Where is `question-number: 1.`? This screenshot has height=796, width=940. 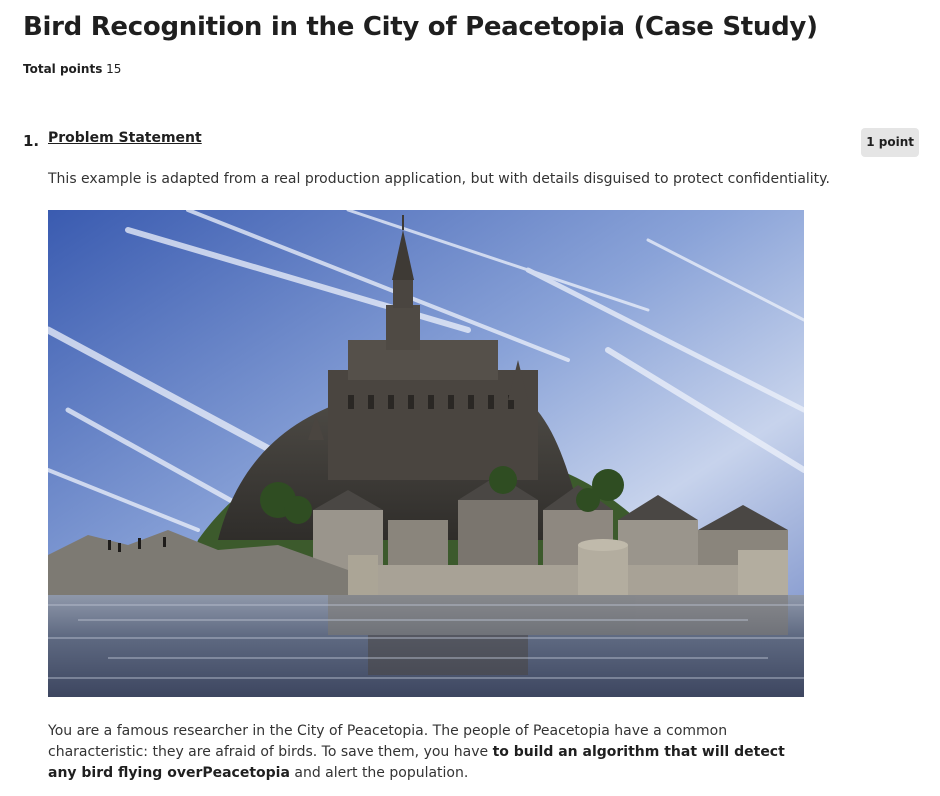 question-number: 1. is located at coordinates (31, 141).